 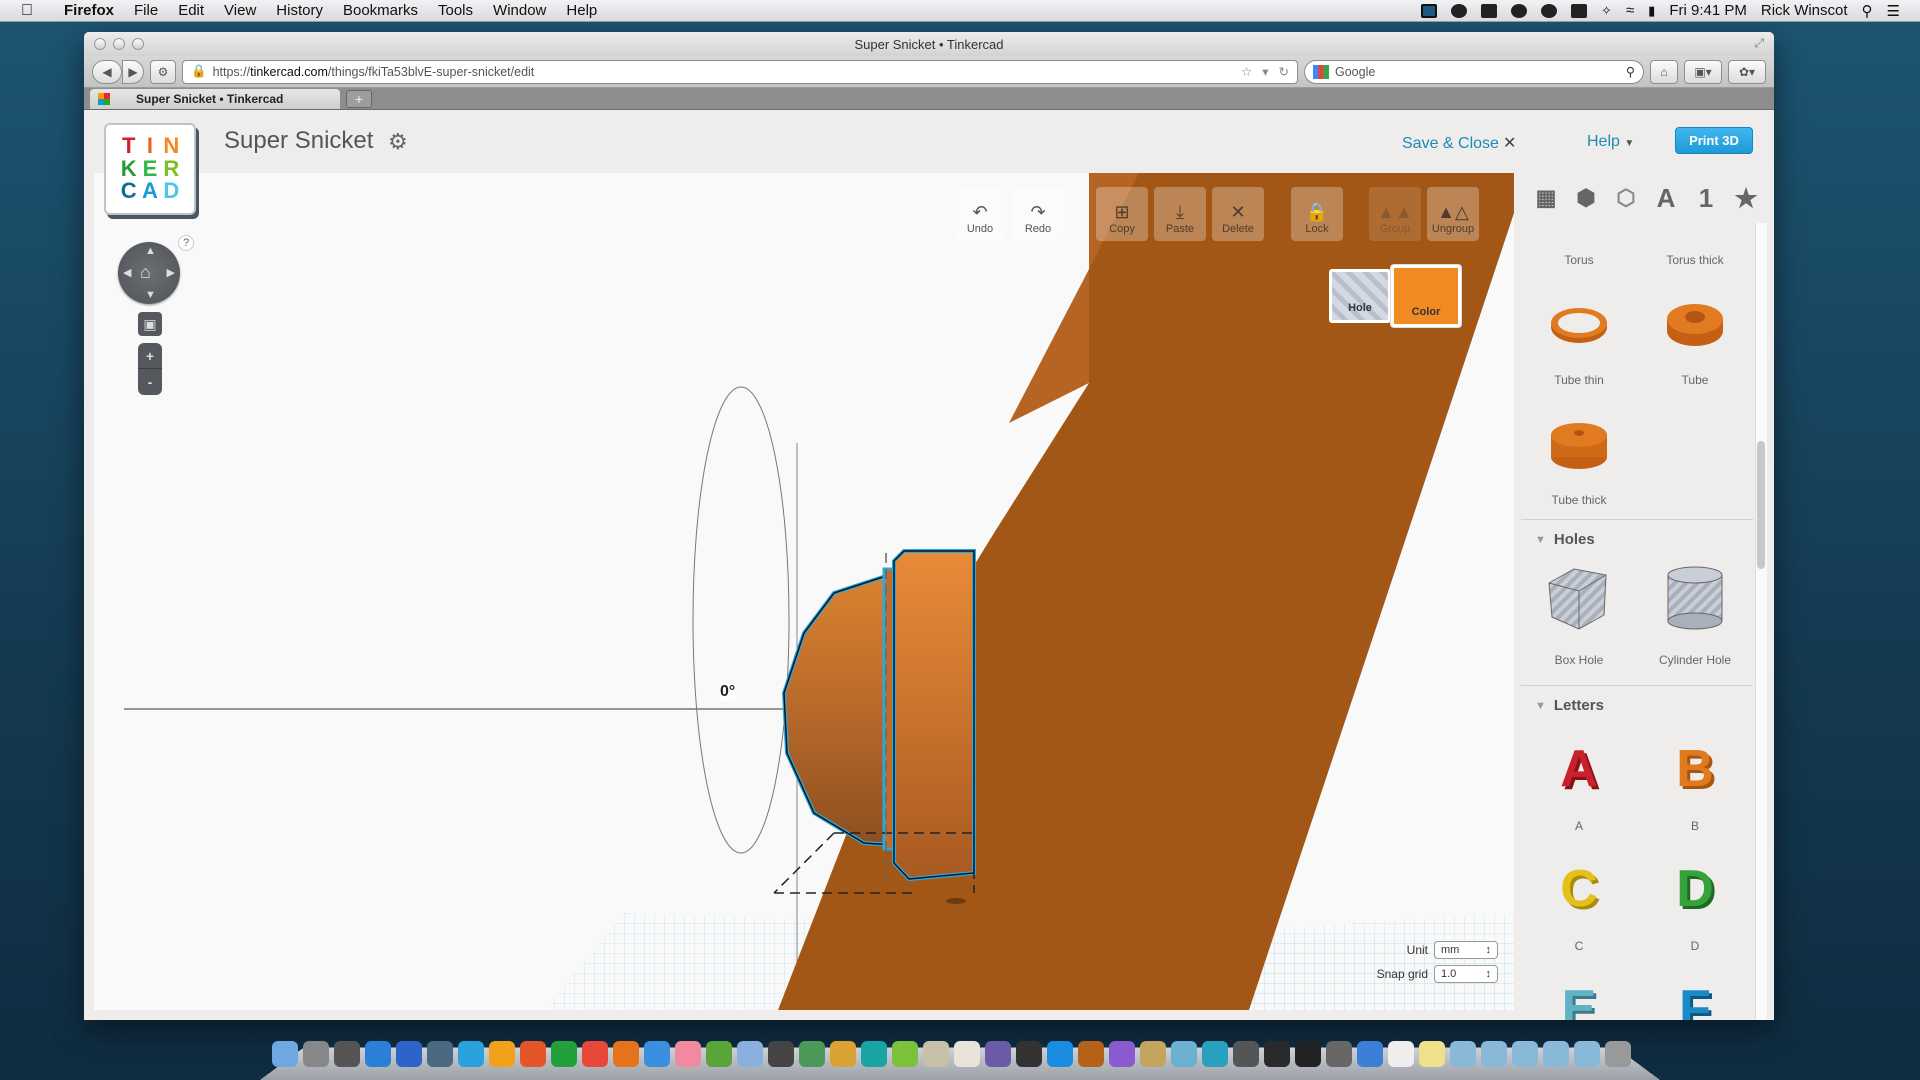 I want to click on shape-torus: Torus, so click(x=1579, y=251).